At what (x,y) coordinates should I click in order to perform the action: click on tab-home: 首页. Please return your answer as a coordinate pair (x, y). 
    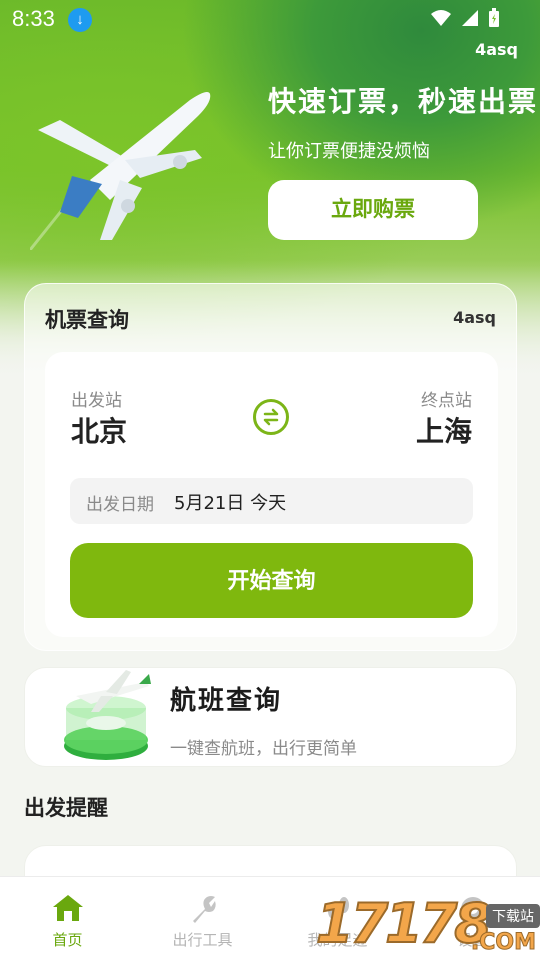
    Looking at the image, I should click on (67, 918).